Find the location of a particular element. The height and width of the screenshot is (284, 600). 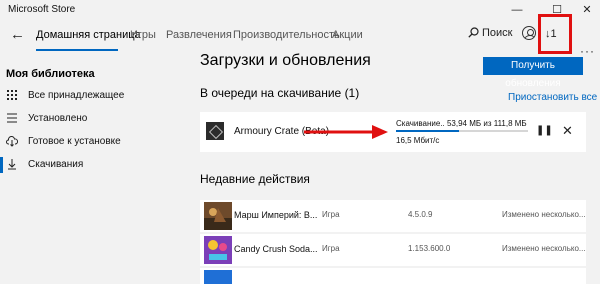

recent-row is located at coordinates (393, 276).